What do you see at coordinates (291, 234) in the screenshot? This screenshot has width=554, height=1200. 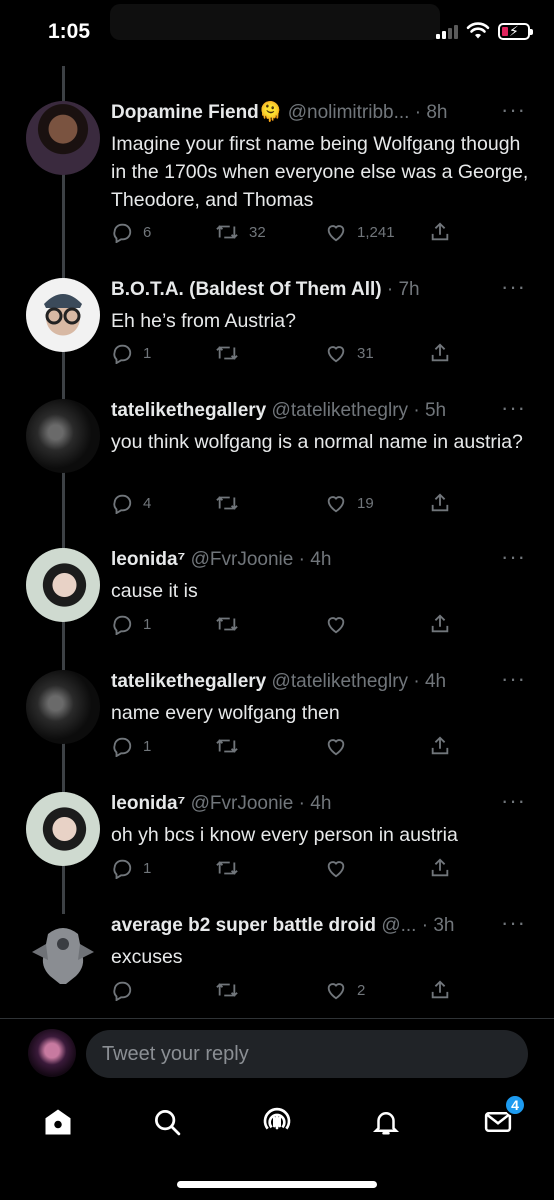 I see `tweet-actions: 6 32 1,241` at bounding box center [291, 234].